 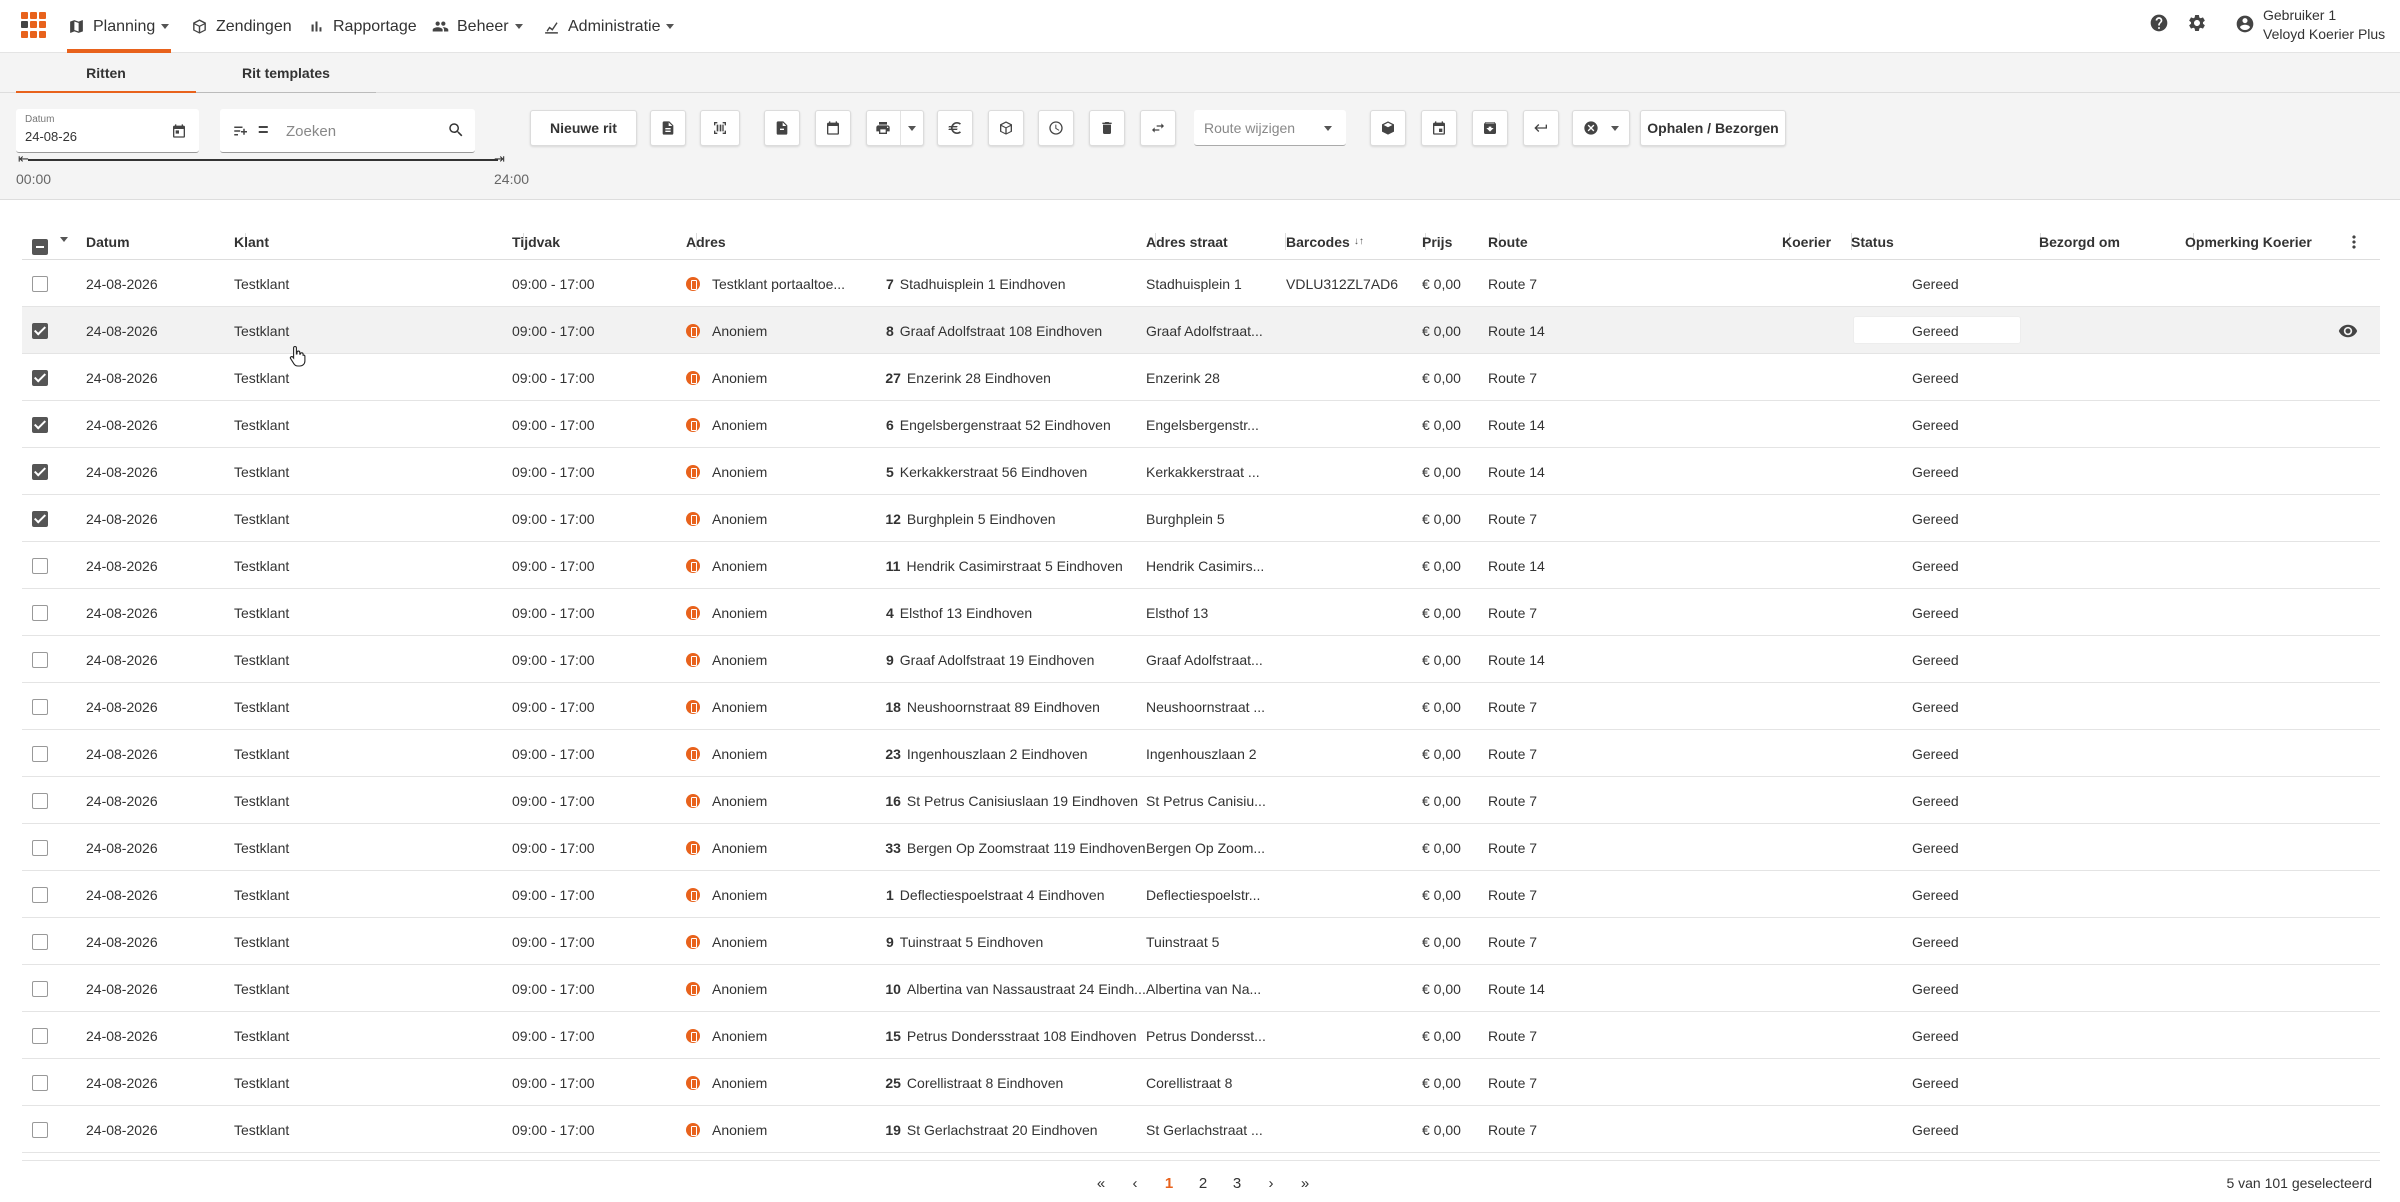 What do you see at coordinates (833, 128) in the screenshot?
I see `calendar-button` at bounding box center [833, 128].